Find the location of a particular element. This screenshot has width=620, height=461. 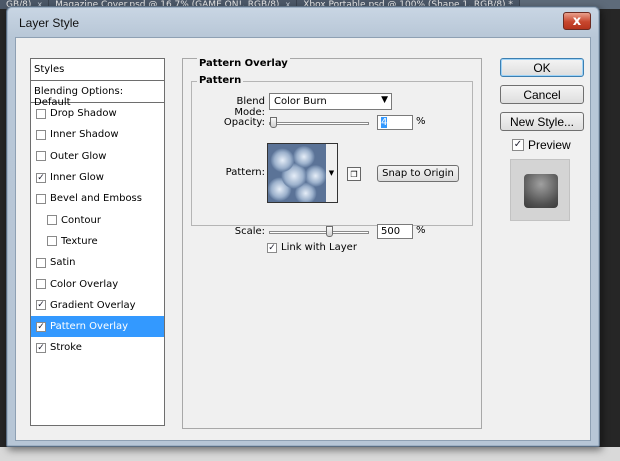

preview-label: Preview is located at coordinates (549, 145).